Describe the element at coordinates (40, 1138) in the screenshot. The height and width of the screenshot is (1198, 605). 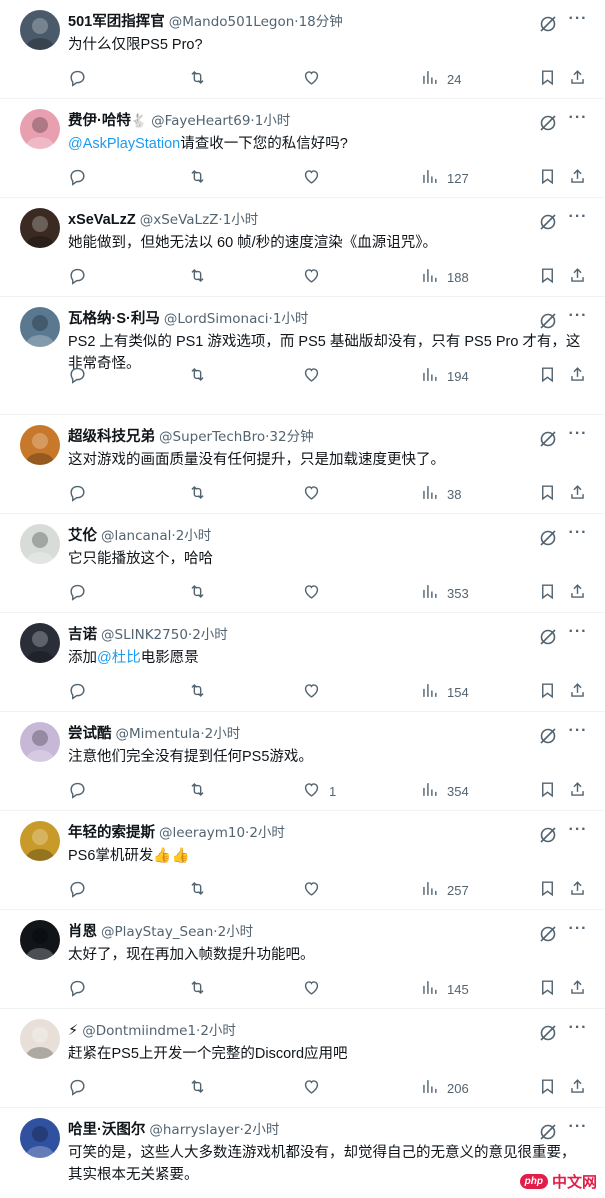
I see `spiderman-avatar` at that location.